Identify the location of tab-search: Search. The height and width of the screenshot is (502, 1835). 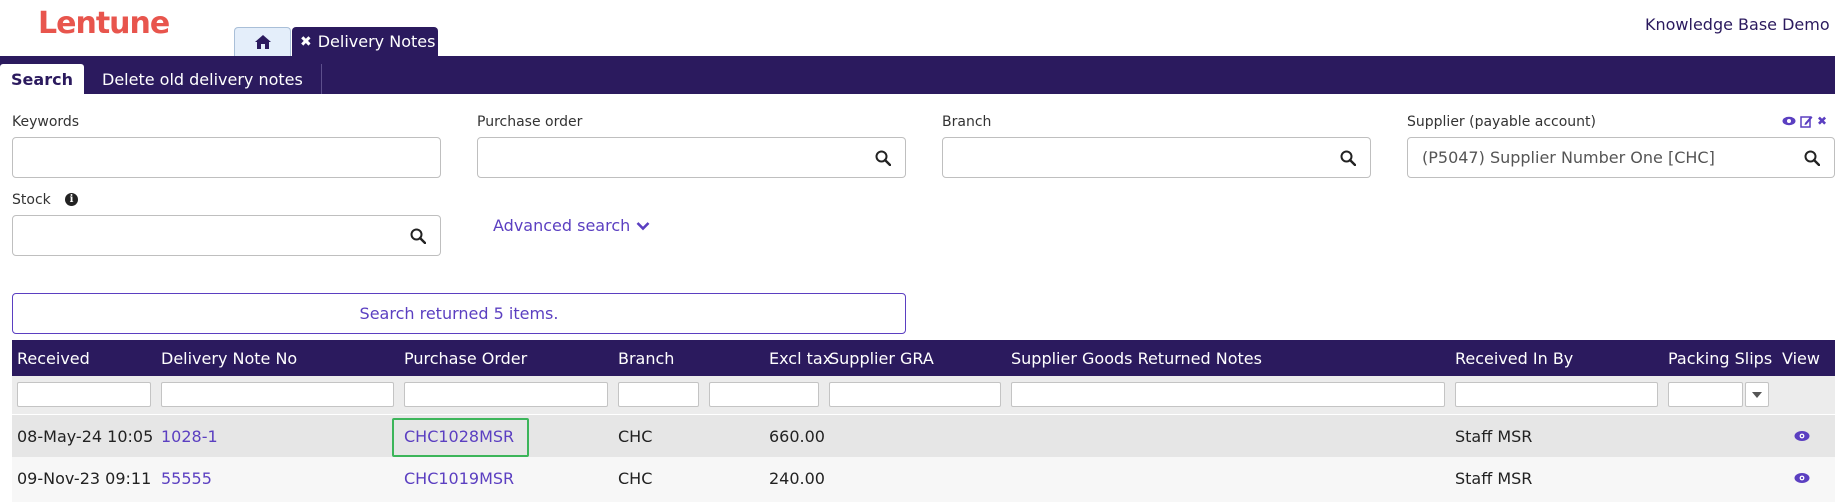
(42, 79).